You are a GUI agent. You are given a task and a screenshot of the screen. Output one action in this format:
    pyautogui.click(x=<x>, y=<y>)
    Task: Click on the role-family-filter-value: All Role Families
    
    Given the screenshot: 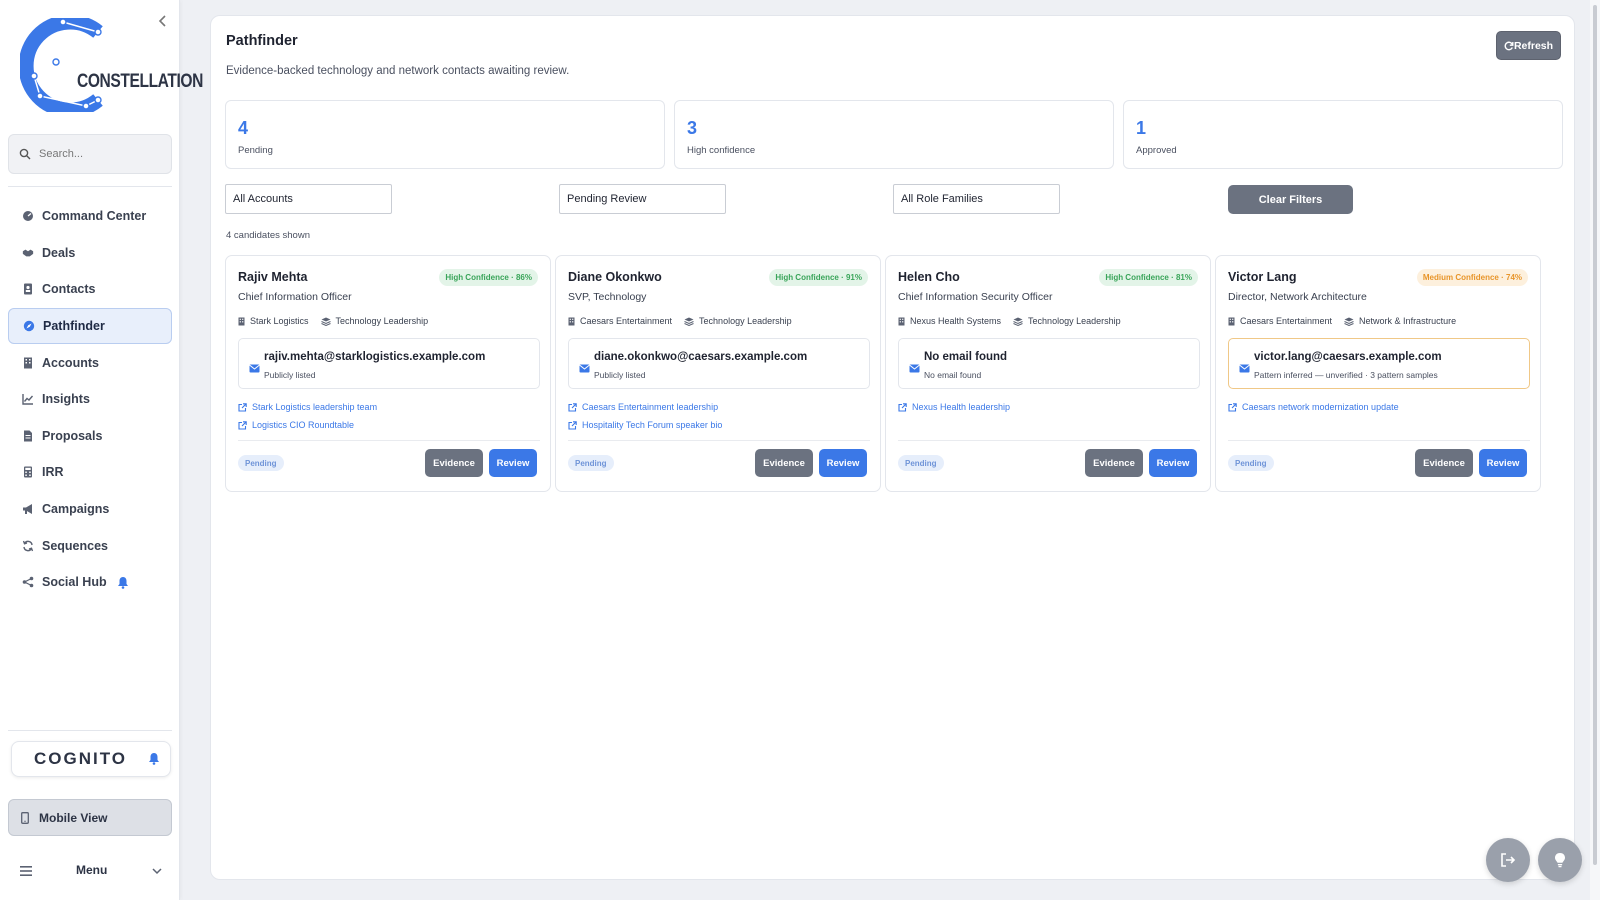 What is the action you would take?
    pyautogui.click(x=942, y=199)
    